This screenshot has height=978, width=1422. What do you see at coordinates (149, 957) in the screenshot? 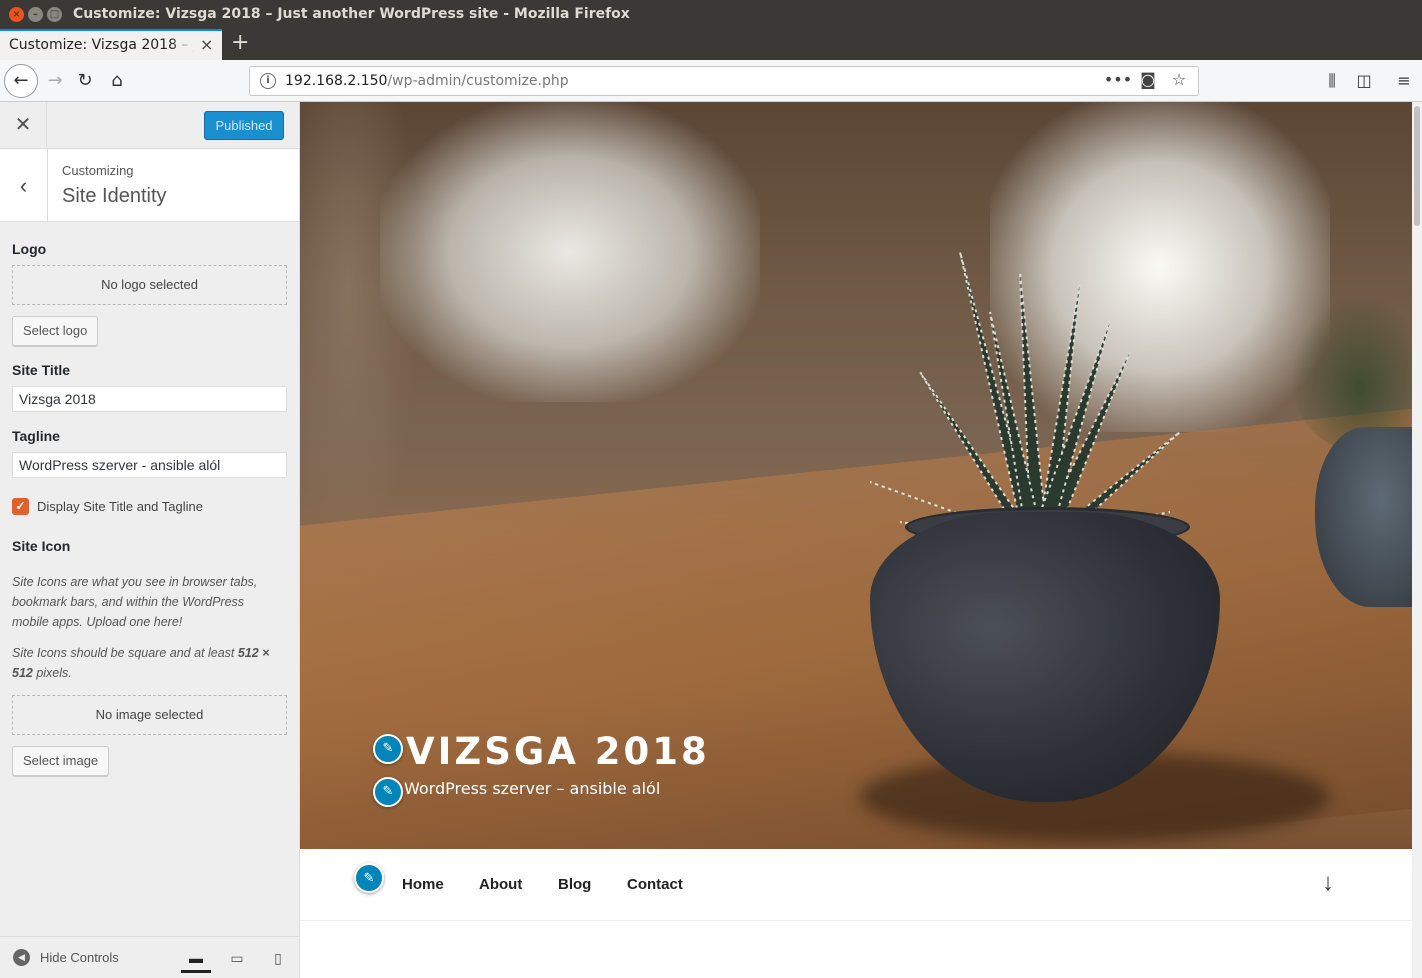
I see `customizer-footer: ◀ Hide Controls ▬ ▭ ▯` at bounding box center [149, 957].